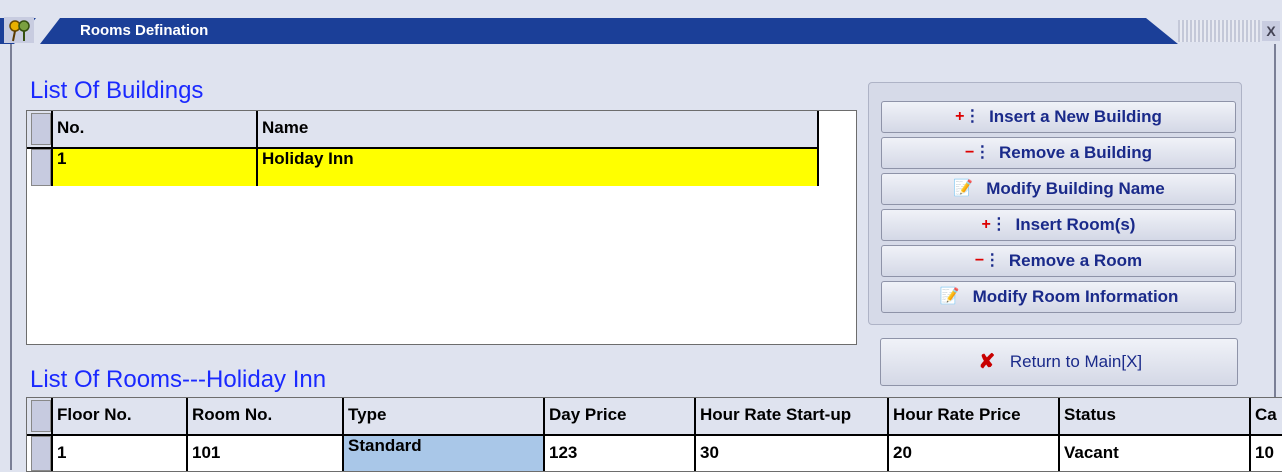  What do you see at coordinates (154, 167) in the screenshot?
I see `building-no-cell: 1` at bounding box center [154, 167].